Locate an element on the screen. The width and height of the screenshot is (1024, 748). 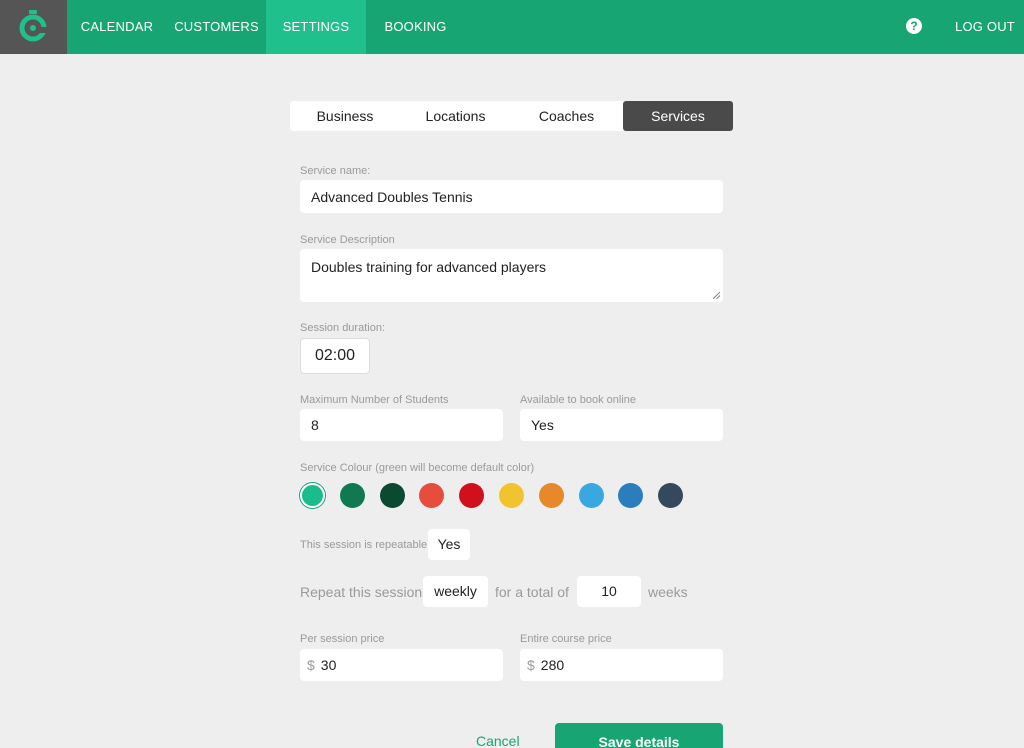
nav-booking: BOOKING is located at coordinates (415, 27).